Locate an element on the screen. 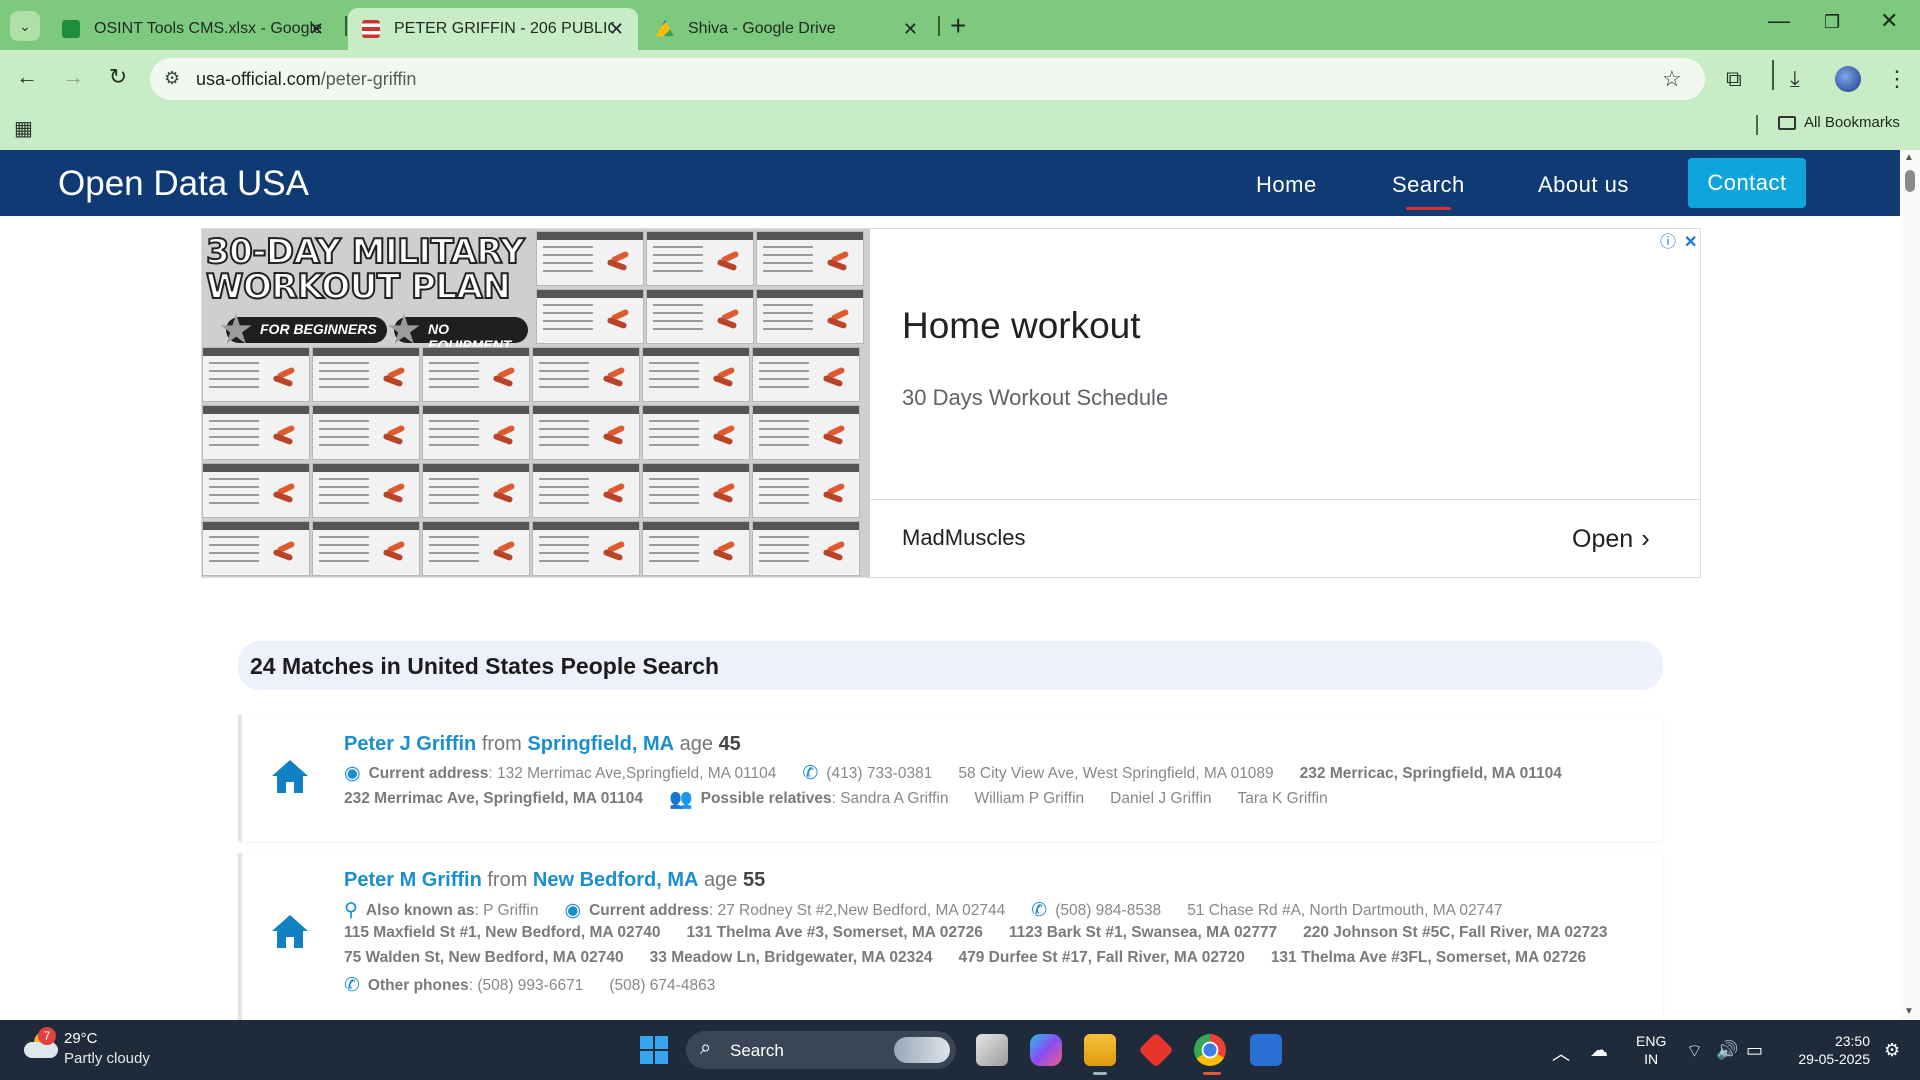 Image resolution: width=1920 pixels, height=1080 pixels. url-host: usa-official.com is located at coordinates (258, 79).